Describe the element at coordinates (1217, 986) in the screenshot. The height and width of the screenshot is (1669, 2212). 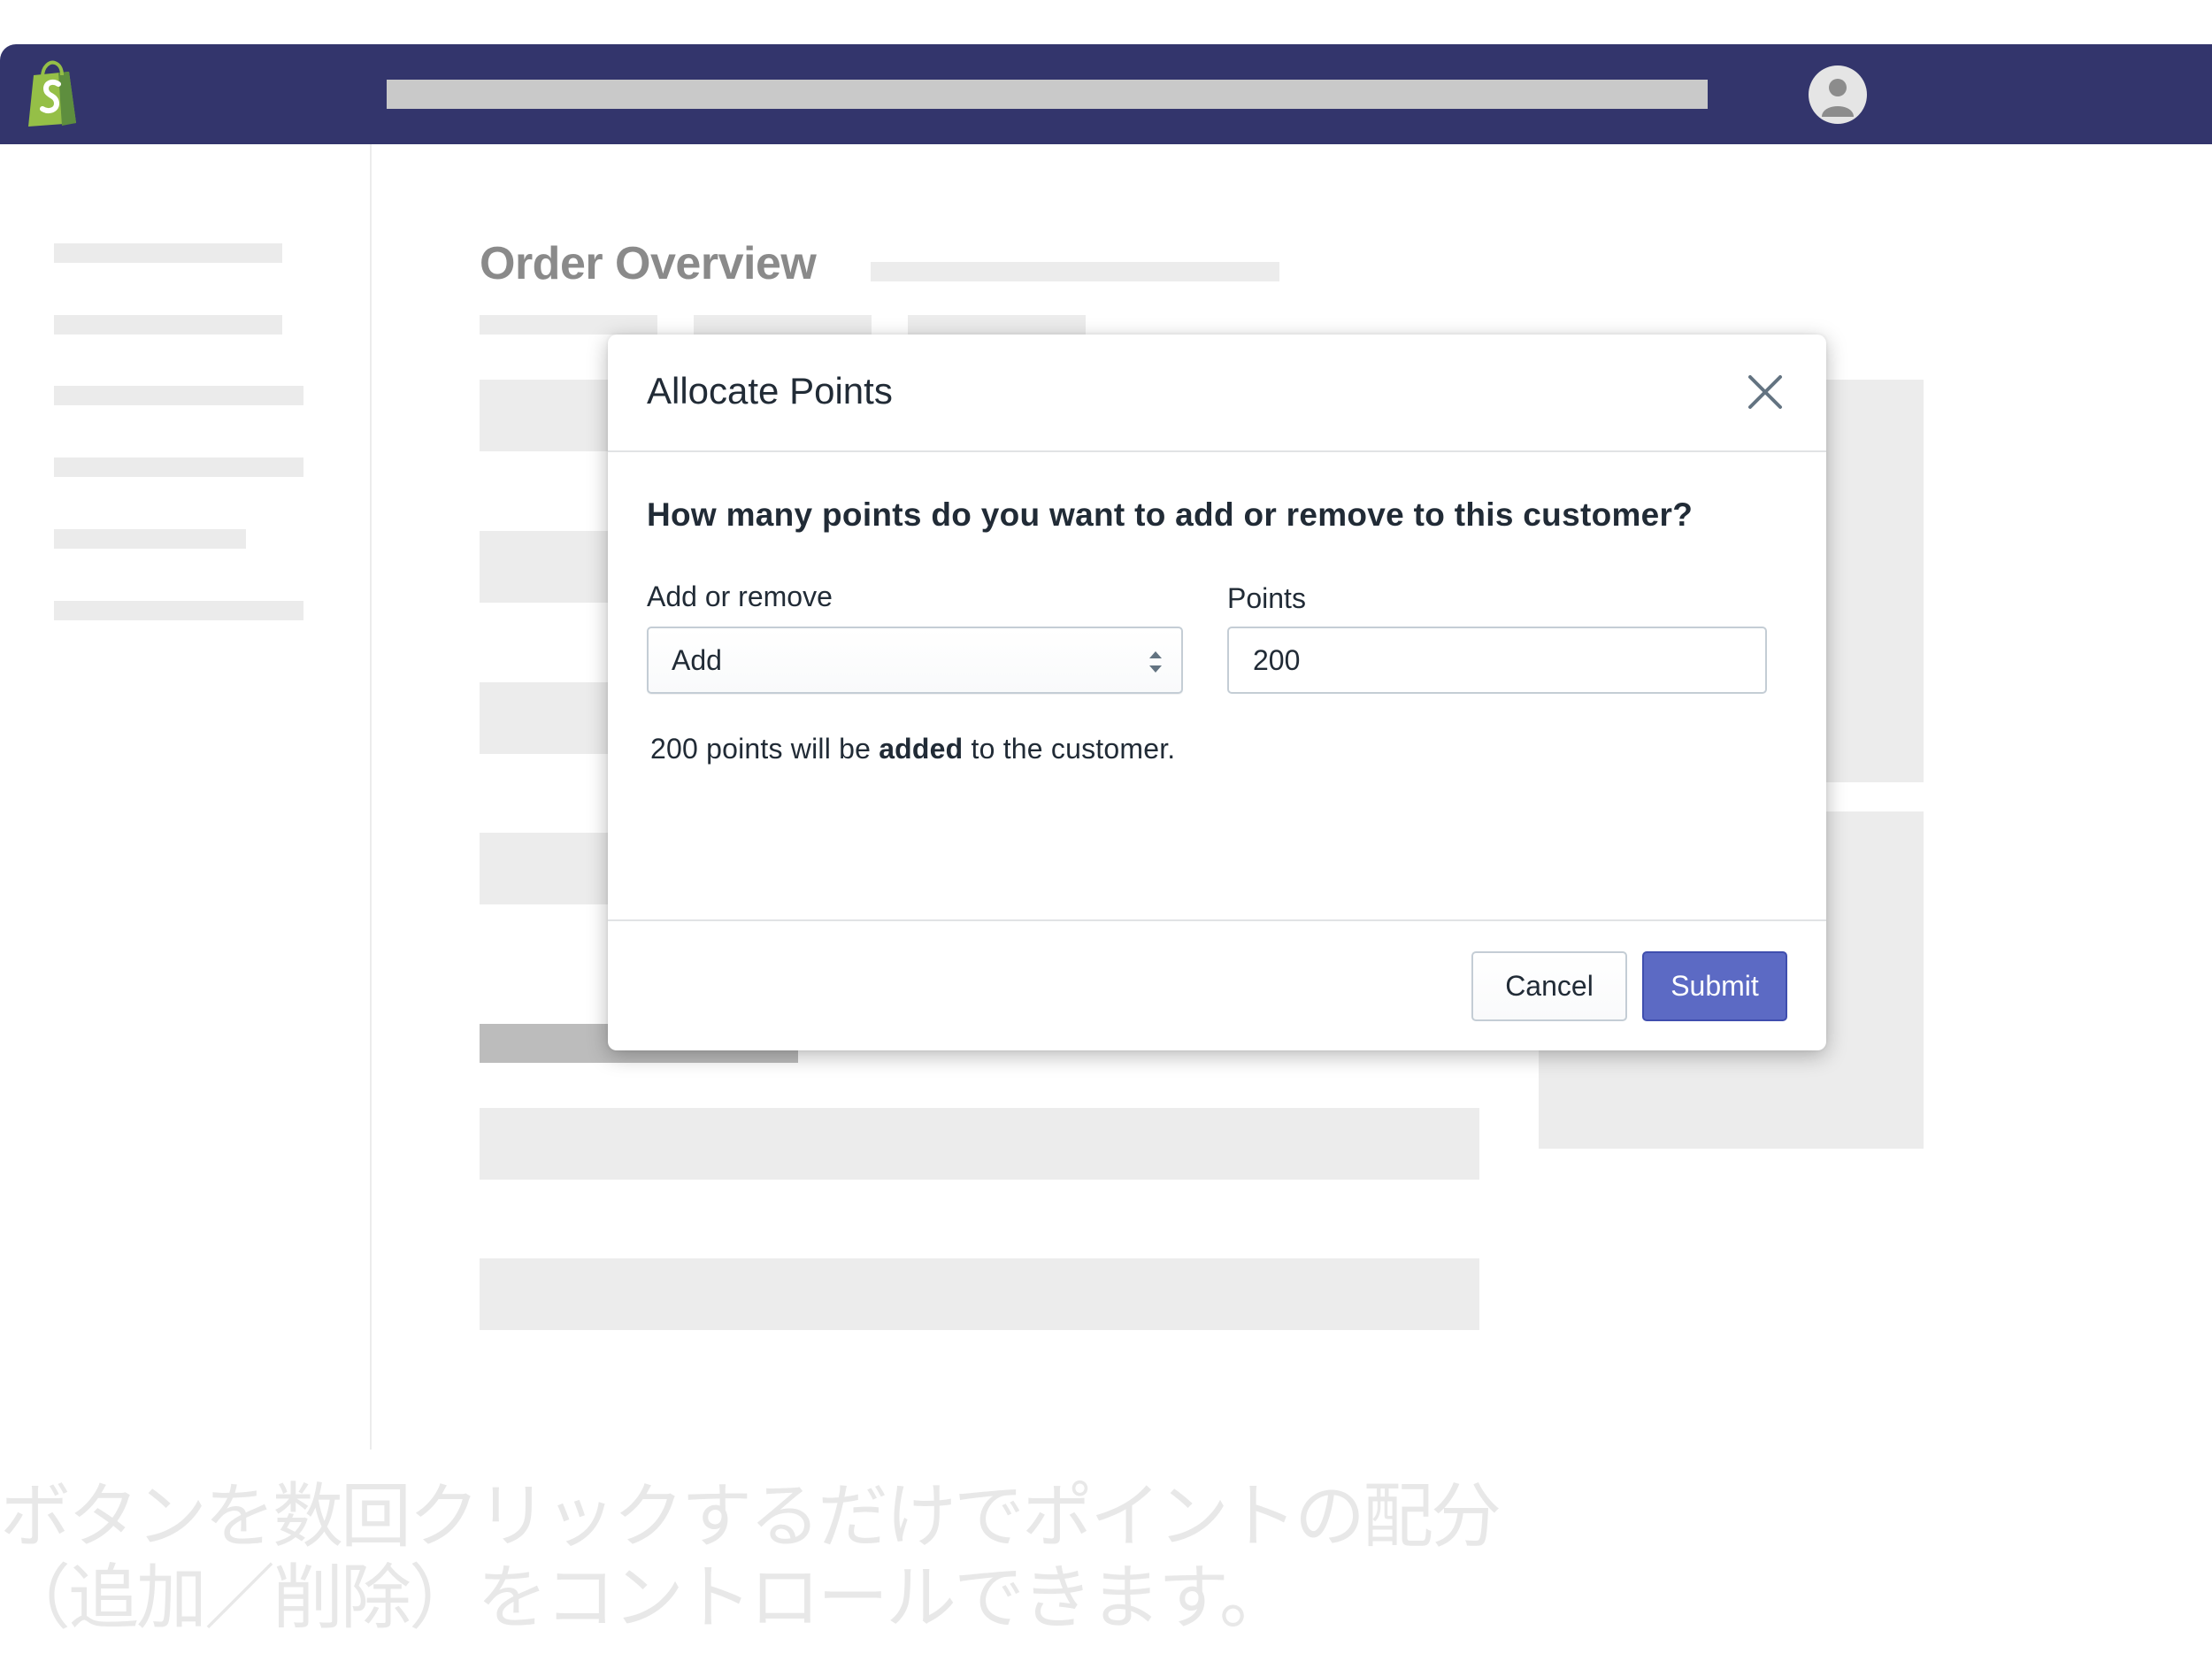
I see `modal-footer: Cancel Submit` at that location.